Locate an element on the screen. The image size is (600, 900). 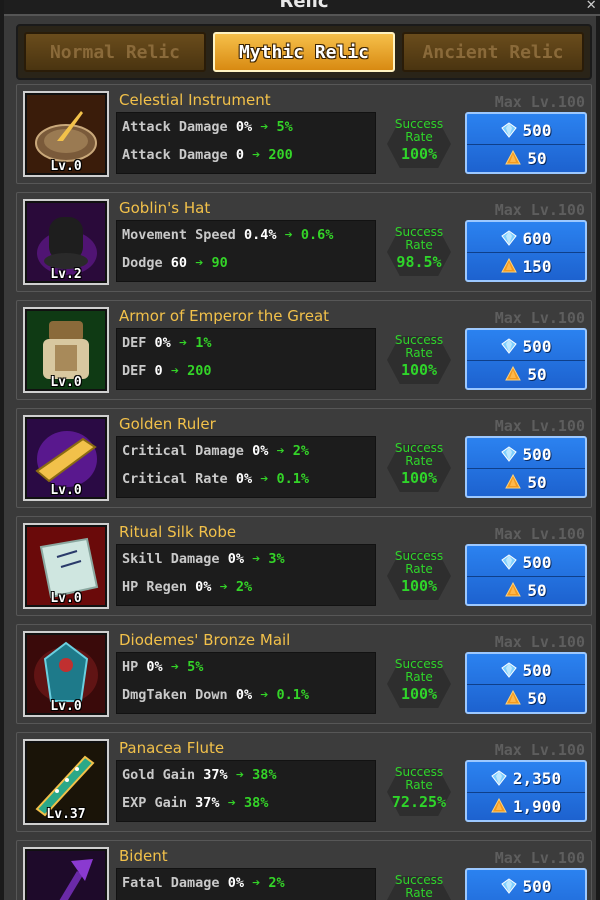
stat-next: 0.1% is located at coordinates (293, 695).